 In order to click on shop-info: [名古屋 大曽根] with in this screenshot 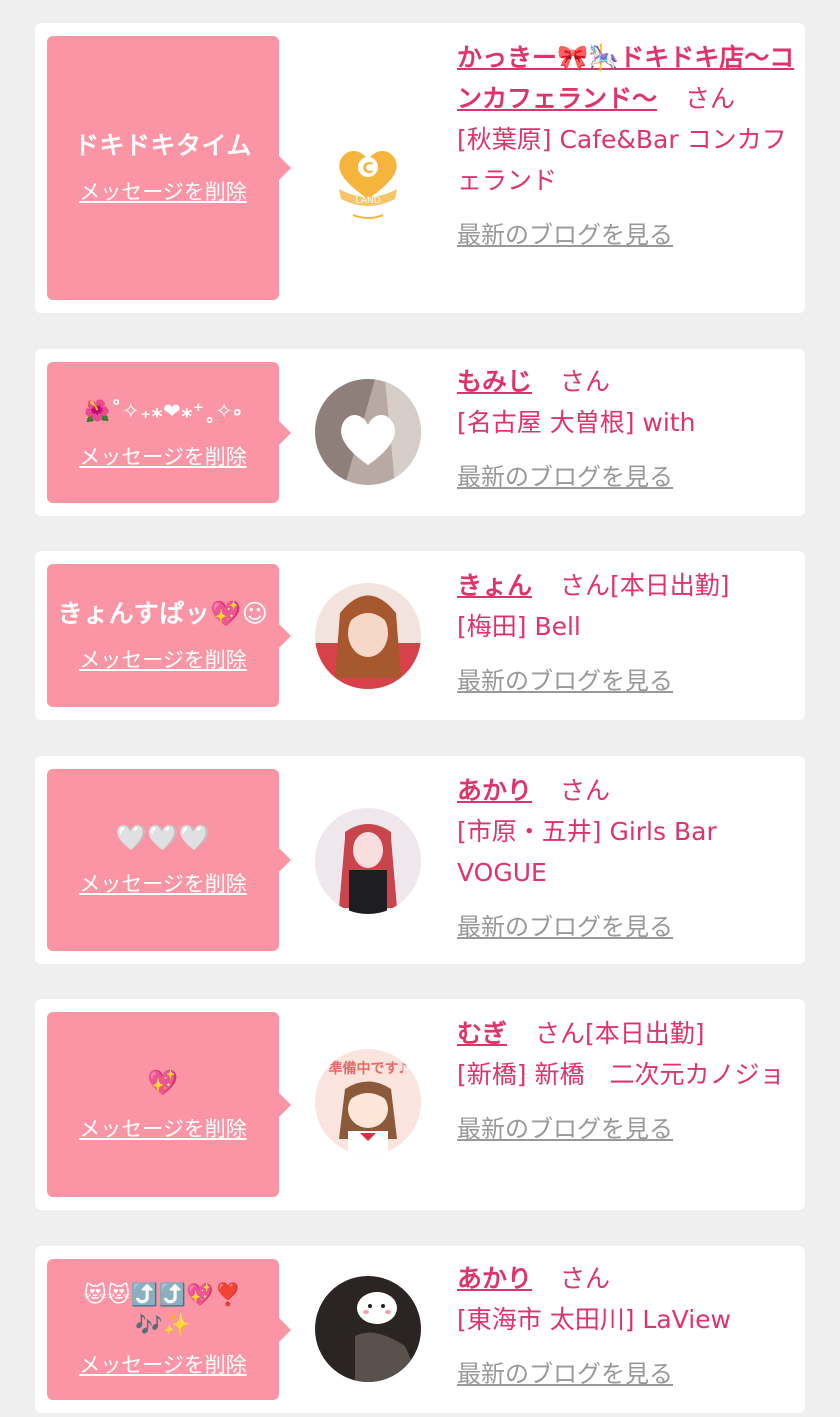, I will do `click(576, 422)`.